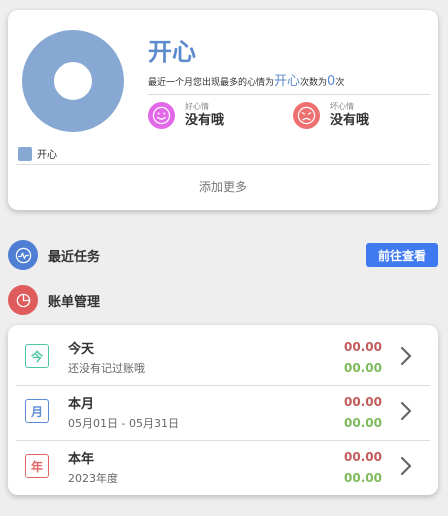 The image size is (448, 516). I want to click on bill-expense-year: 00.00, so click(363, 457).